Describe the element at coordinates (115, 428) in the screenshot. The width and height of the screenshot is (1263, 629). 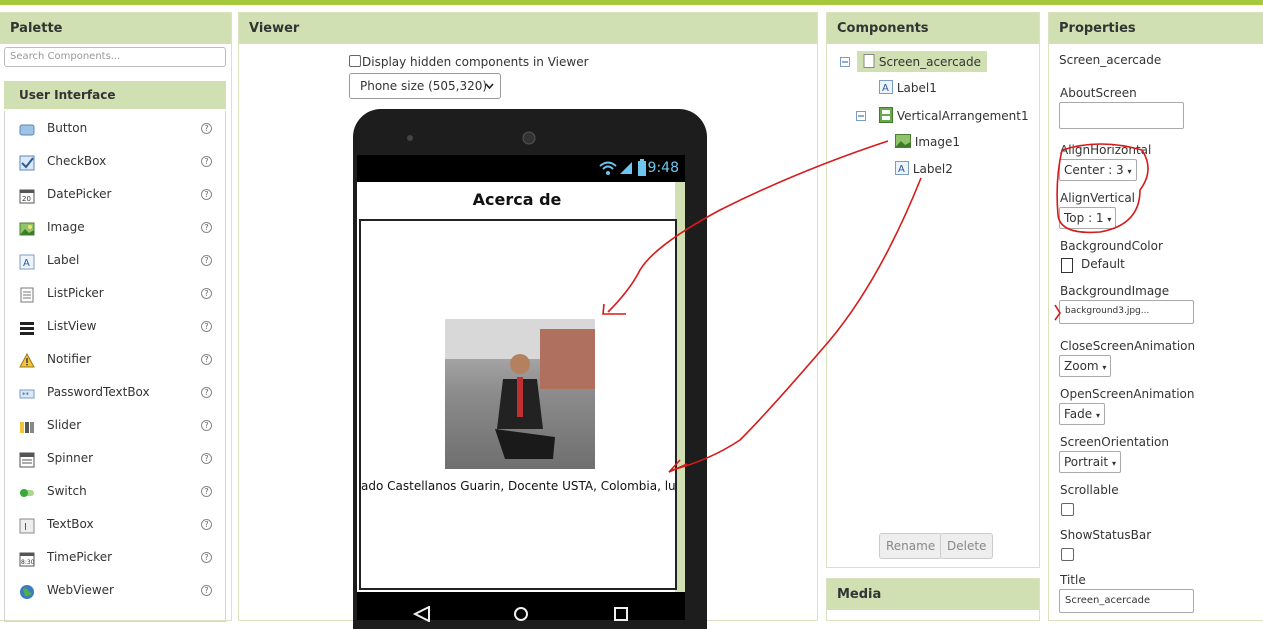
I see `palette-item-slider: Slider ?` at that location.